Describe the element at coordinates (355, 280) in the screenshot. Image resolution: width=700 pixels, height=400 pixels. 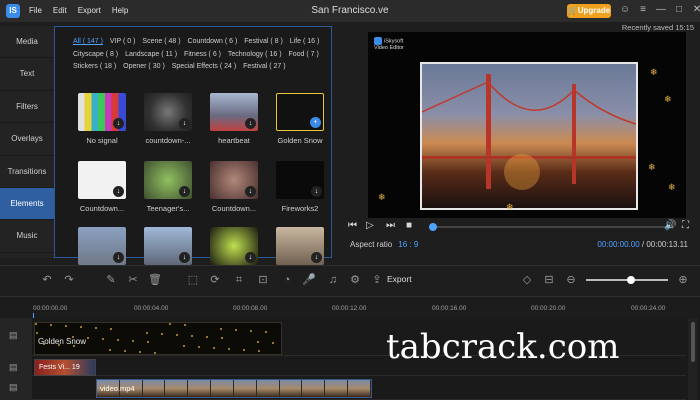
I see `settings-icon: ⚙` at that location.